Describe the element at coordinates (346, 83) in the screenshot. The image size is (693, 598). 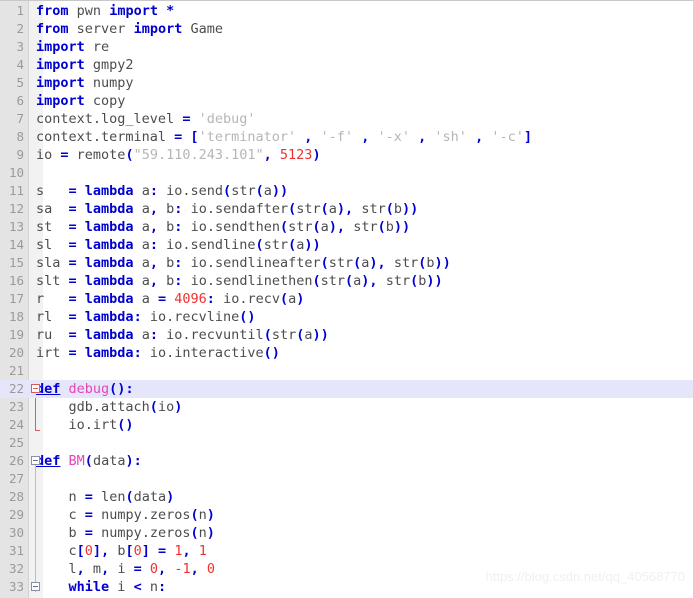
I see `code-line: 5 import numpy` at that location.